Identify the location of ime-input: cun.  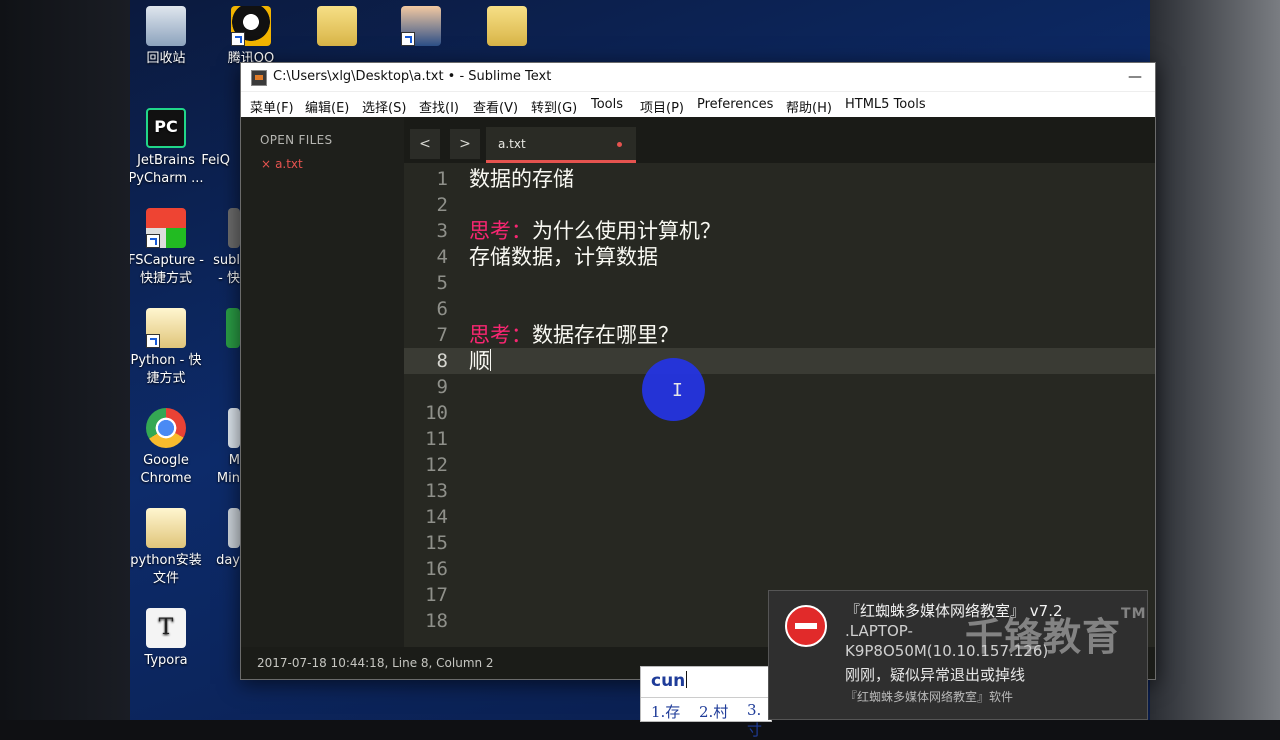
(669, 681).